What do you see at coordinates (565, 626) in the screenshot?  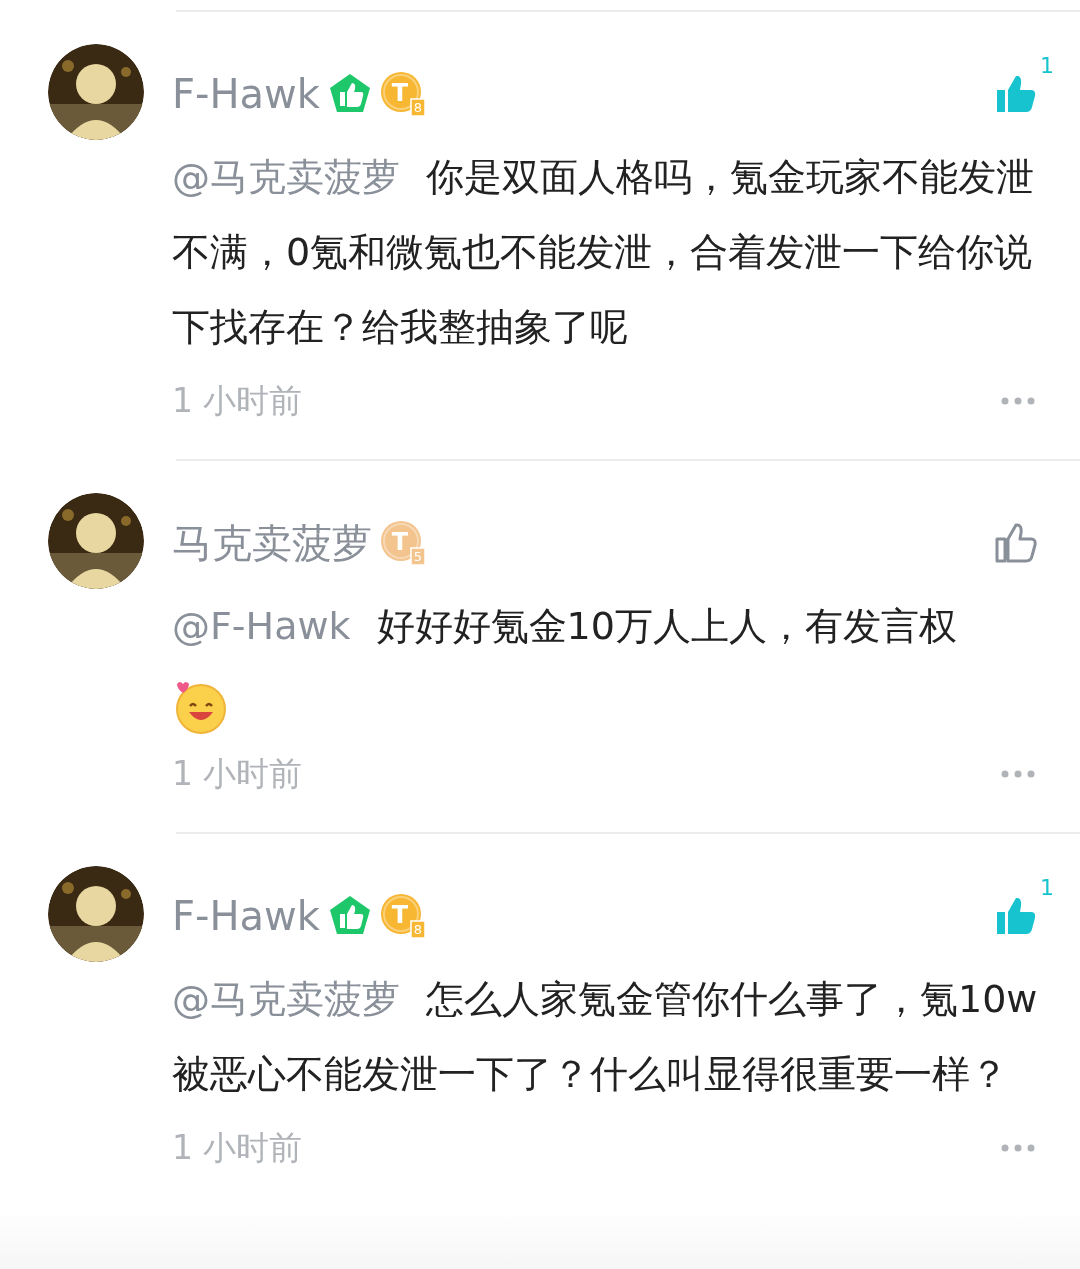 I see `comment-text: @F-Hawk 好好好氪金10万人上人，有发言权` at bounding box center [565, 626].